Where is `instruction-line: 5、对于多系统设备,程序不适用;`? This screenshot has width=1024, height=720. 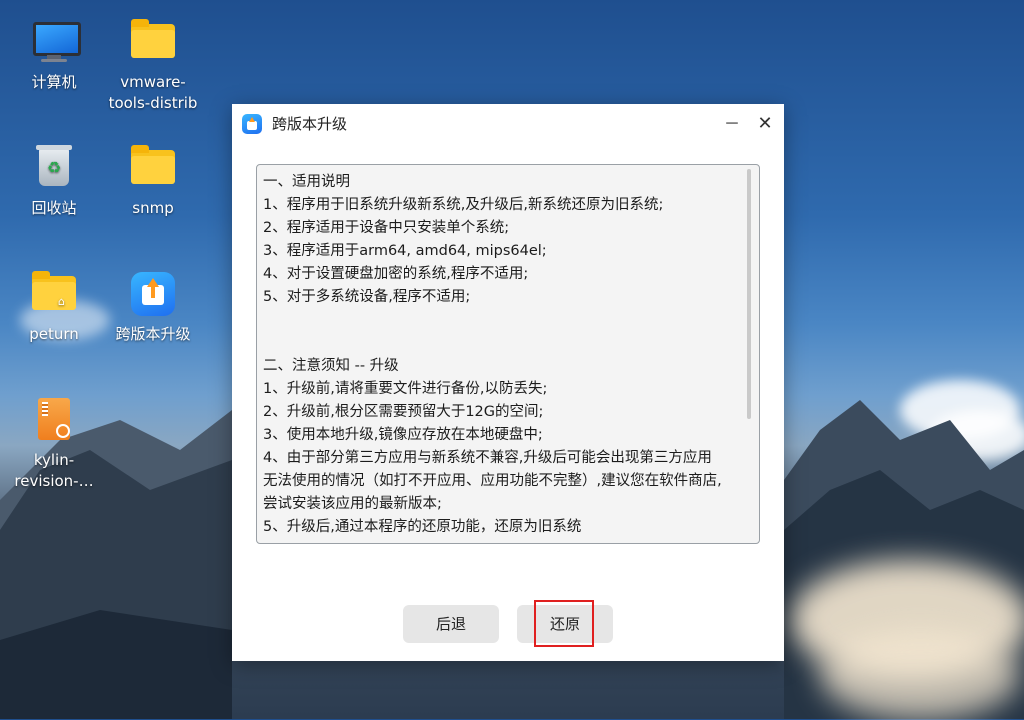 instruction-line: 5、对于多系统设备,程序不适用; is located at coordinates (367, 297).